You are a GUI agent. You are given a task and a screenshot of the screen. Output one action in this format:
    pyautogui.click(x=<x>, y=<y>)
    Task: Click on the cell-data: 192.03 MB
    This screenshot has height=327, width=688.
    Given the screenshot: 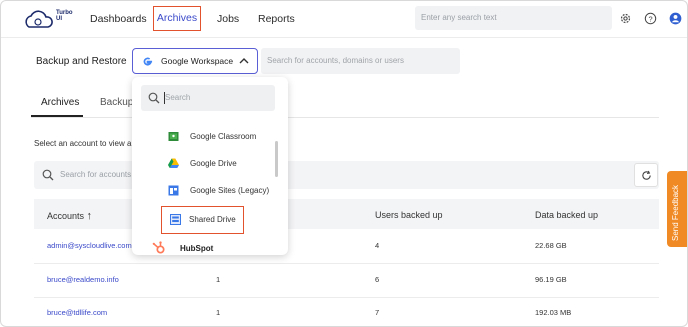 What is the action you would take?
    pyautogui.click(x=553, y=312)
    